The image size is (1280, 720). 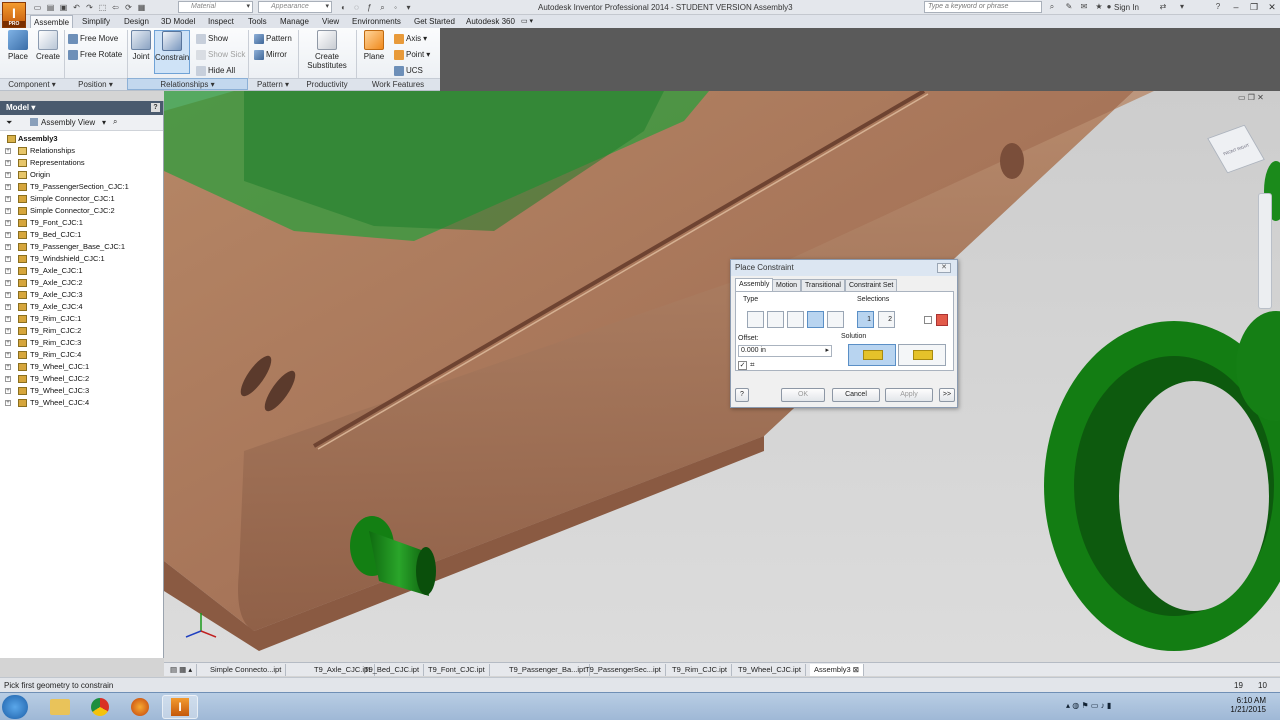 I want to click on panel-title-work-features: Work Features, so click(x=398, y=84).